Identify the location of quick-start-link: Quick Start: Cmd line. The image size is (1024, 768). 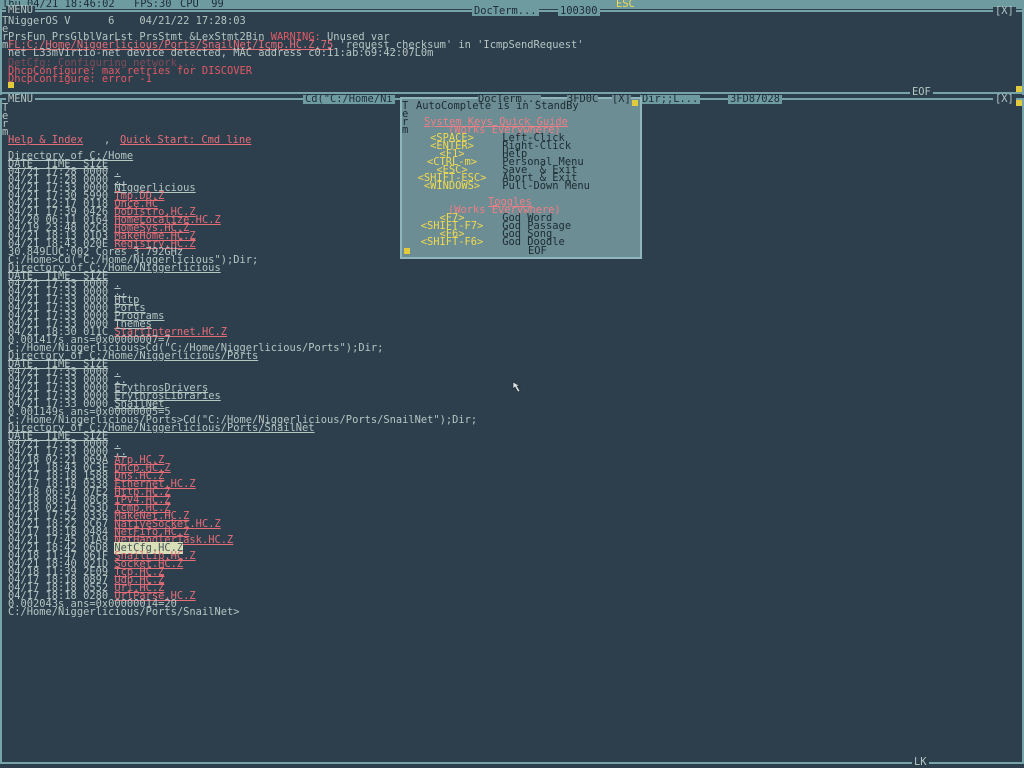
(185, 140).